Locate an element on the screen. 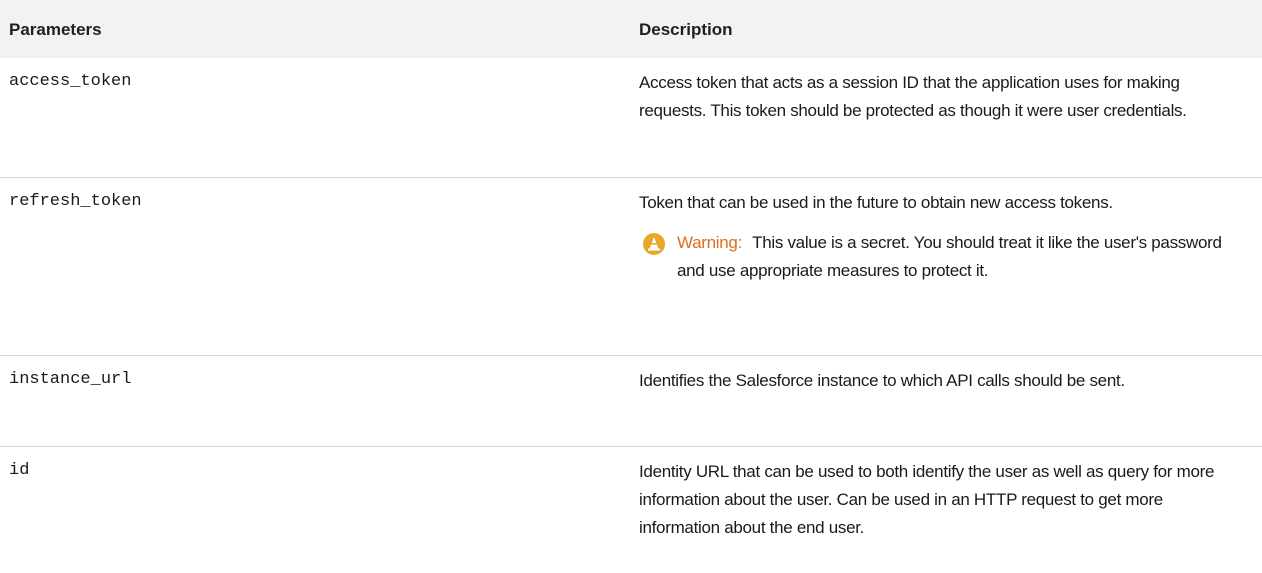  param-name: refresh_token is located at coordinates (75, 201).